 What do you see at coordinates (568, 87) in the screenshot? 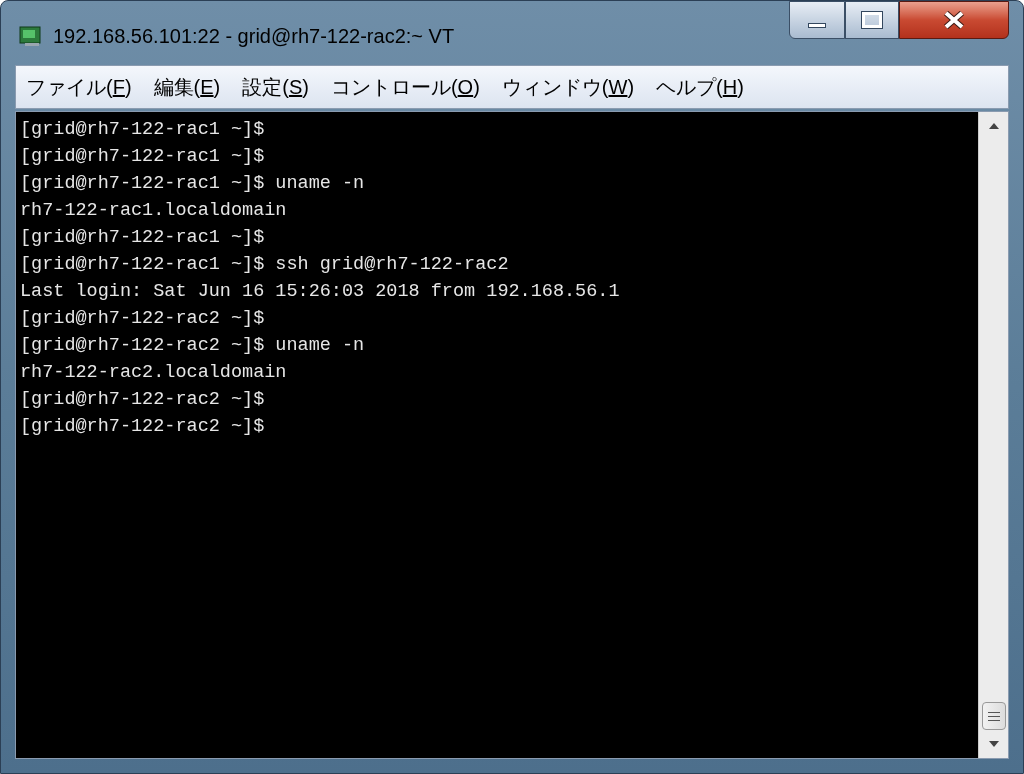
I see `menu-item: ウィンドウ(W)` at bounding box center [568, 87].